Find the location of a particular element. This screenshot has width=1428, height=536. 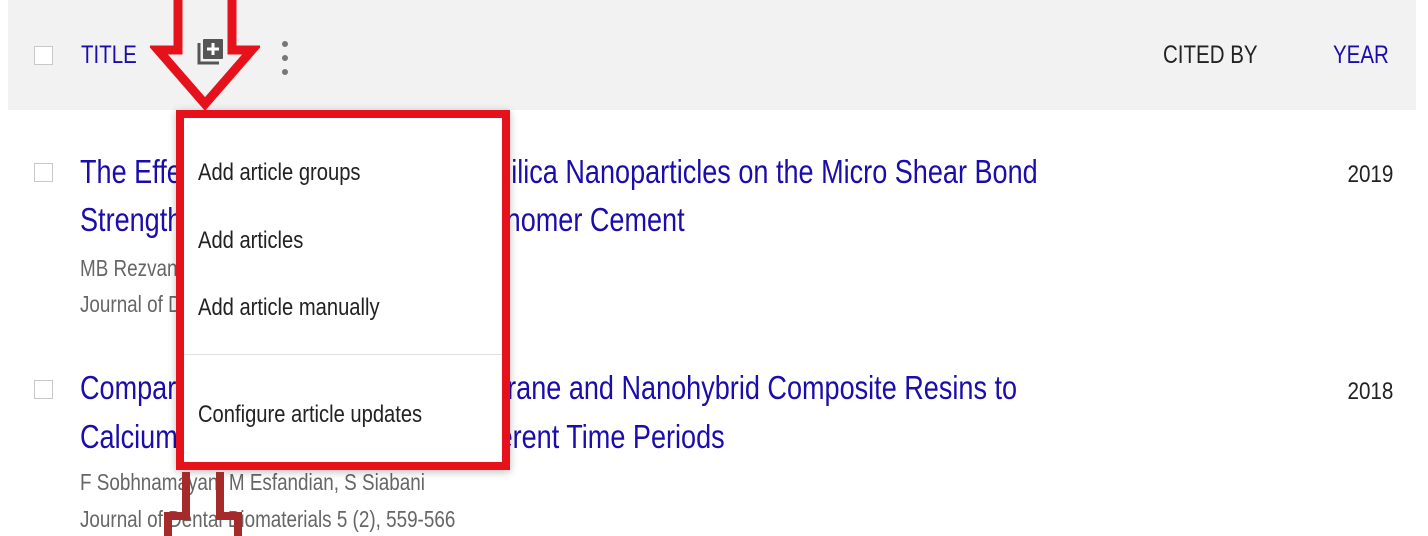

menu-item-configure-article-updates: Configure article updates is located at coordinates (310, 415).